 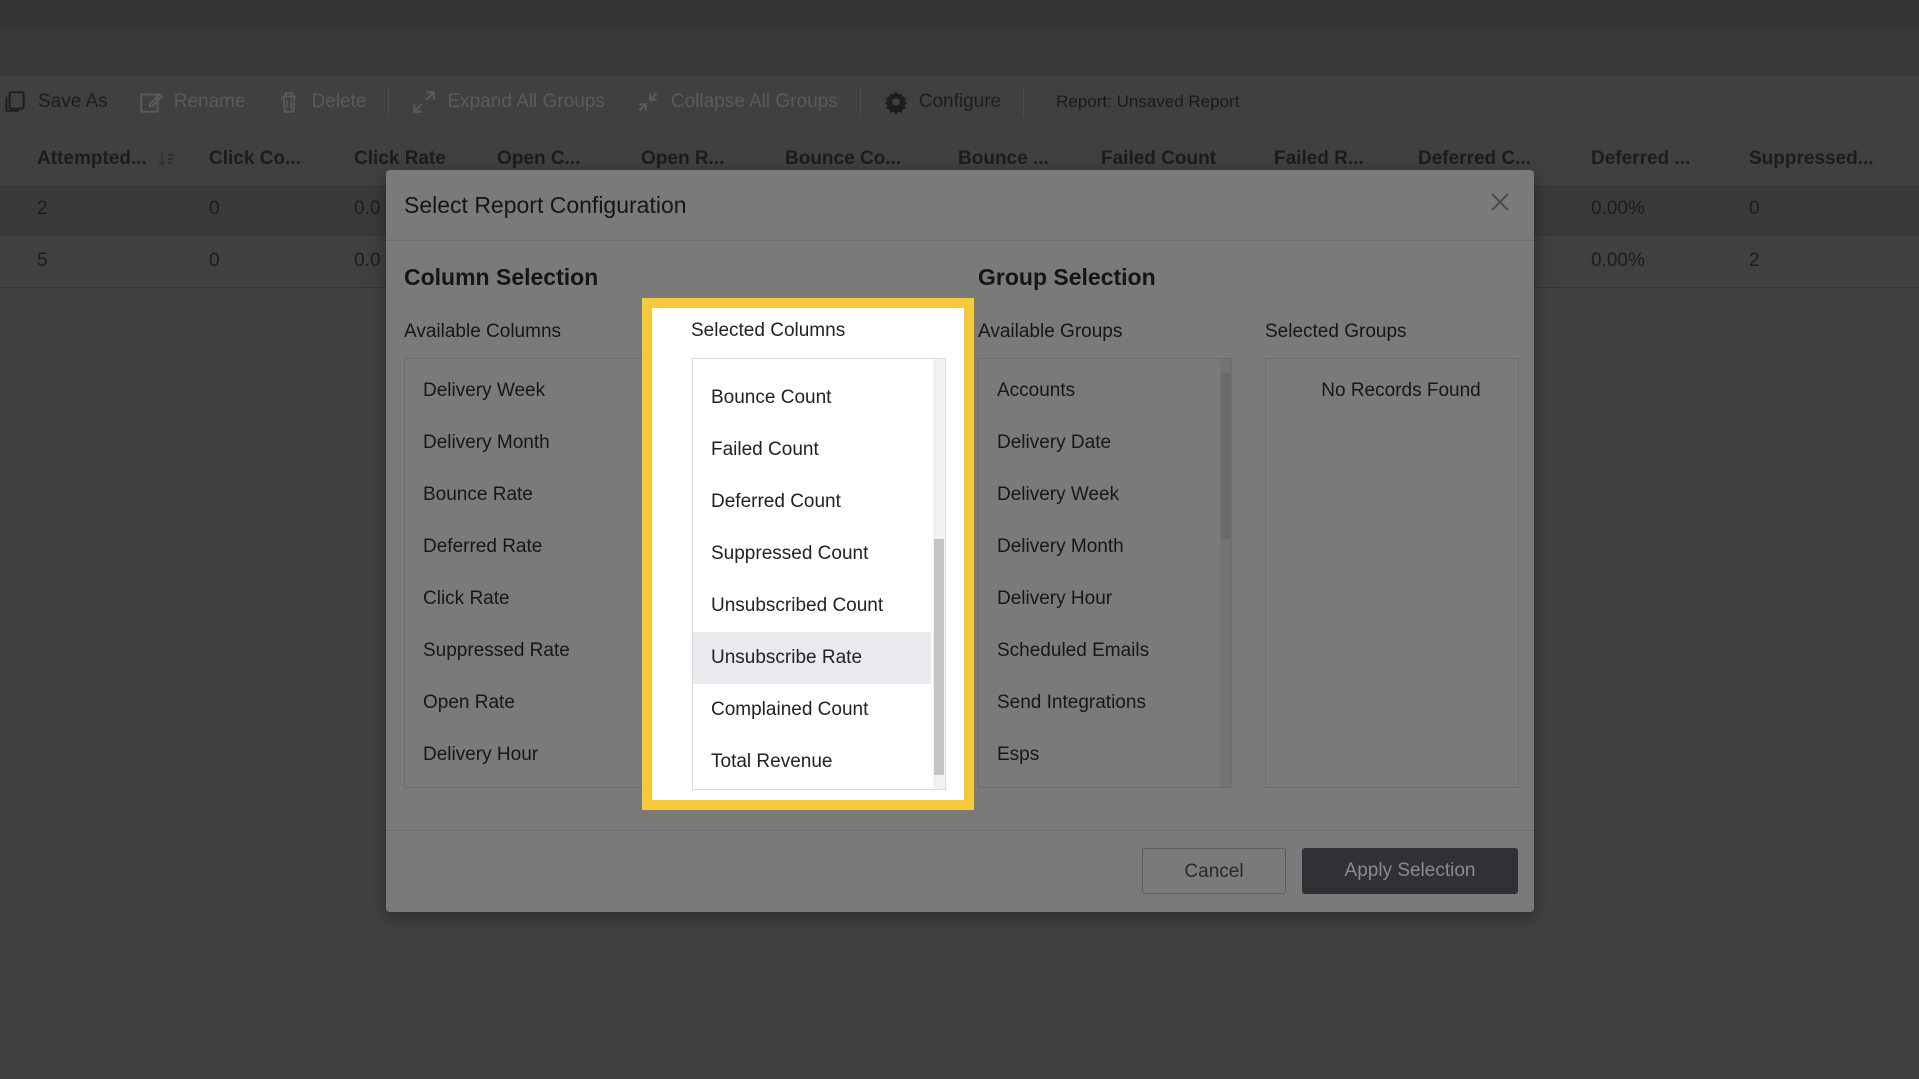 I want to click on selected-groups-list: No Records Found, so click(x=1392, y=573).